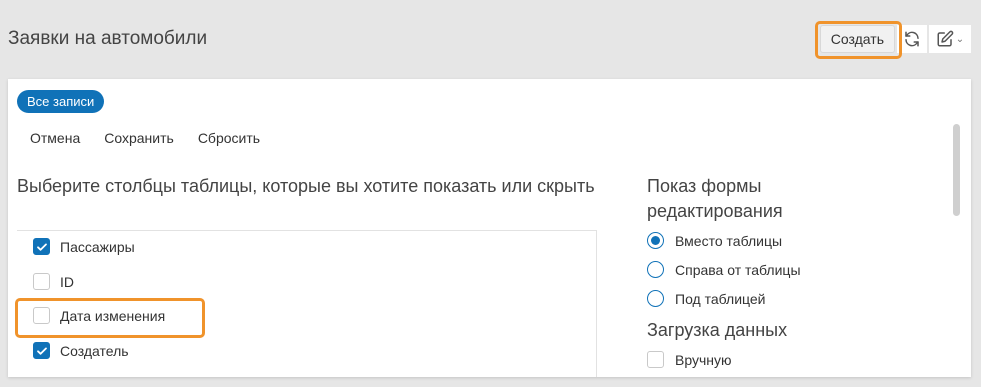 The width and height of the screenshot is (981, 387). What do you see at coordinates (97, 246) in the screenshot?
I see `column-item-label: Пассажиры` at bounding box center [97, 246].